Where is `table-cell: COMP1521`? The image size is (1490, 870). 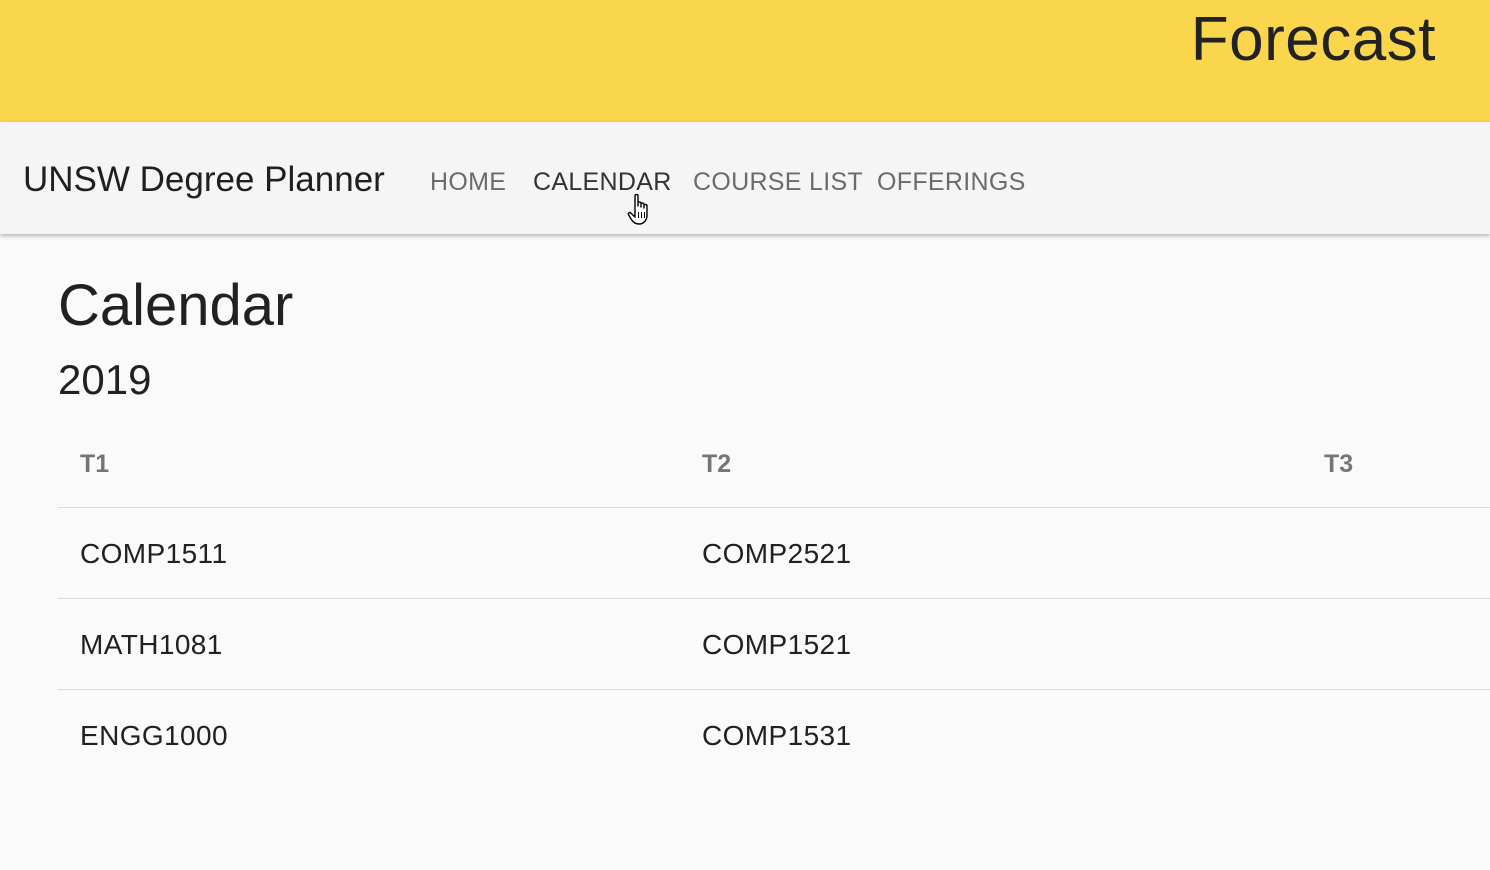 table-cell: COMP1521 is located at coordinates (777, 644).